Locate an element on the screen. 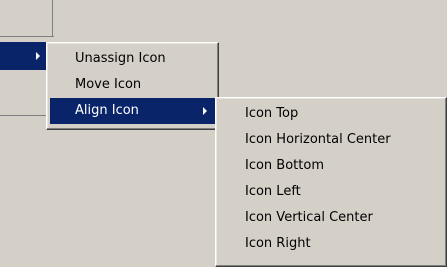  menu-item-label: Unassign Icon is located at coordinates (120, 58).